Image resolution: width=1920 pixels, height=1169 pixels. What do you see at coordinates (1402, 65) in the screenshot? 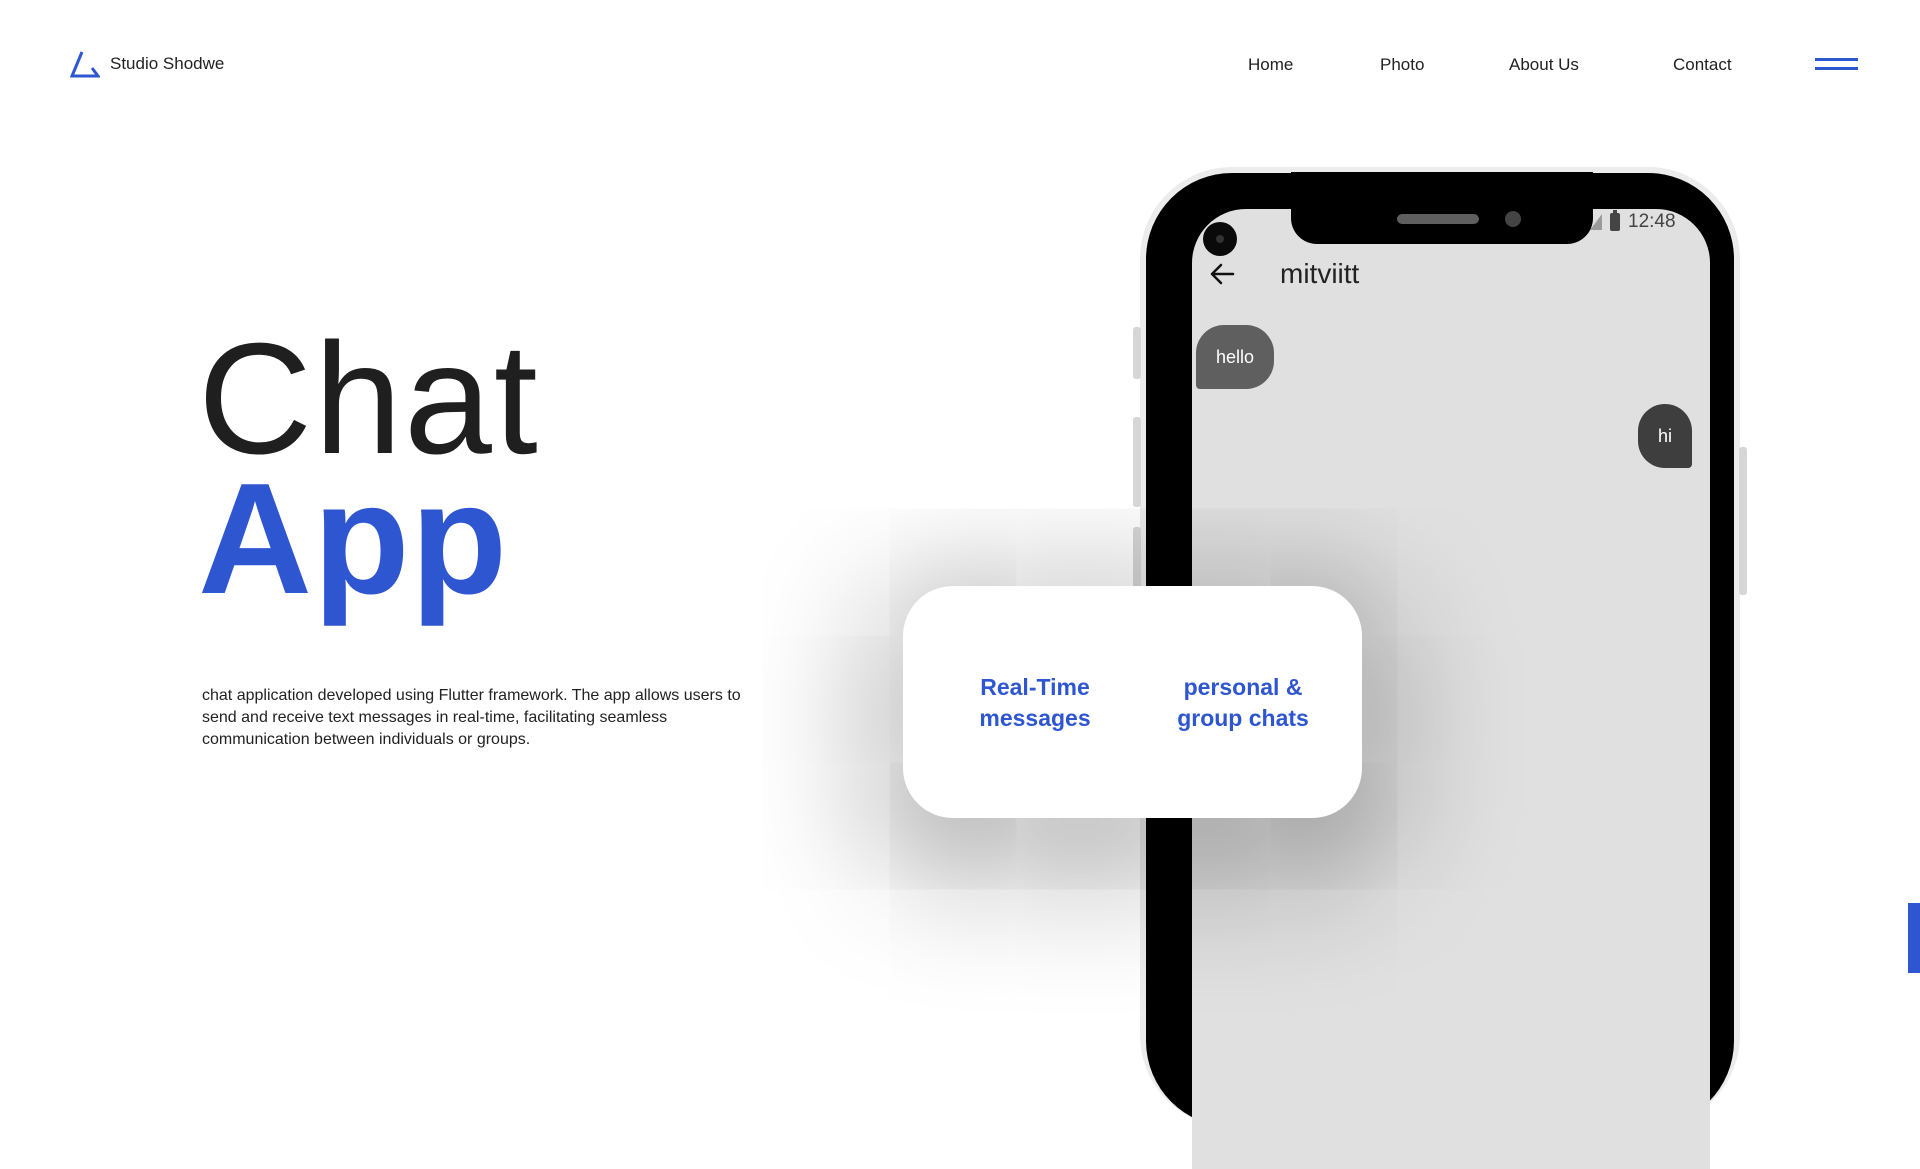
I see `nav-photo: Photo` at bounding box center [1402, 65].